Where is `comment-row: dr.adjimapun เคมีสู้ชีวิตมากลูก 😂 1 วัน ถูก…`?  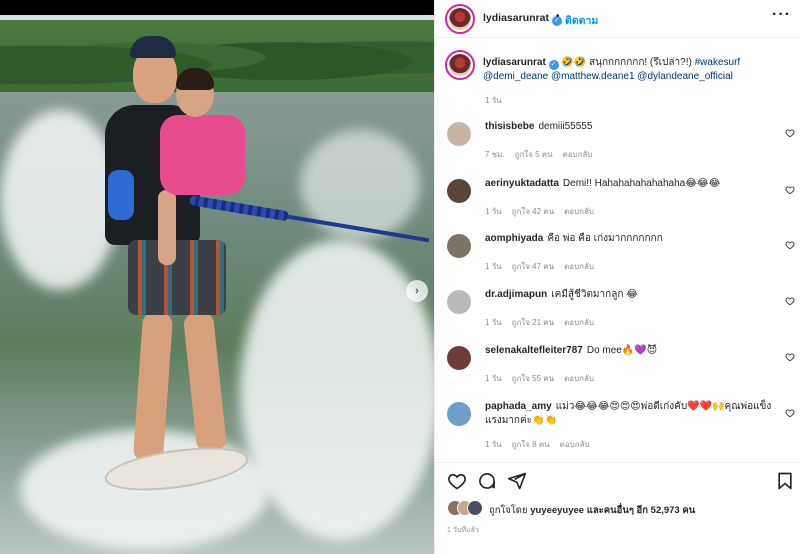
comment-row: dr.adjimapun เคมีสู้ชีวิตมากลูก 😂 1 วัน ถูก… is located at coordinates (617, 314).